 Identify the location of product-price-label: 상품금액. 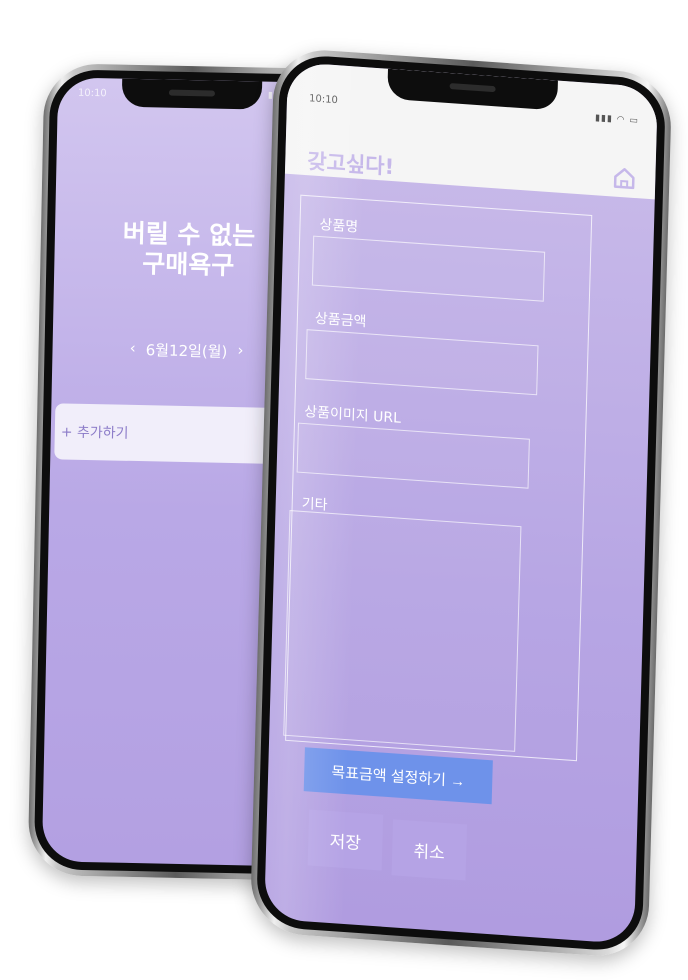
(340, 320).